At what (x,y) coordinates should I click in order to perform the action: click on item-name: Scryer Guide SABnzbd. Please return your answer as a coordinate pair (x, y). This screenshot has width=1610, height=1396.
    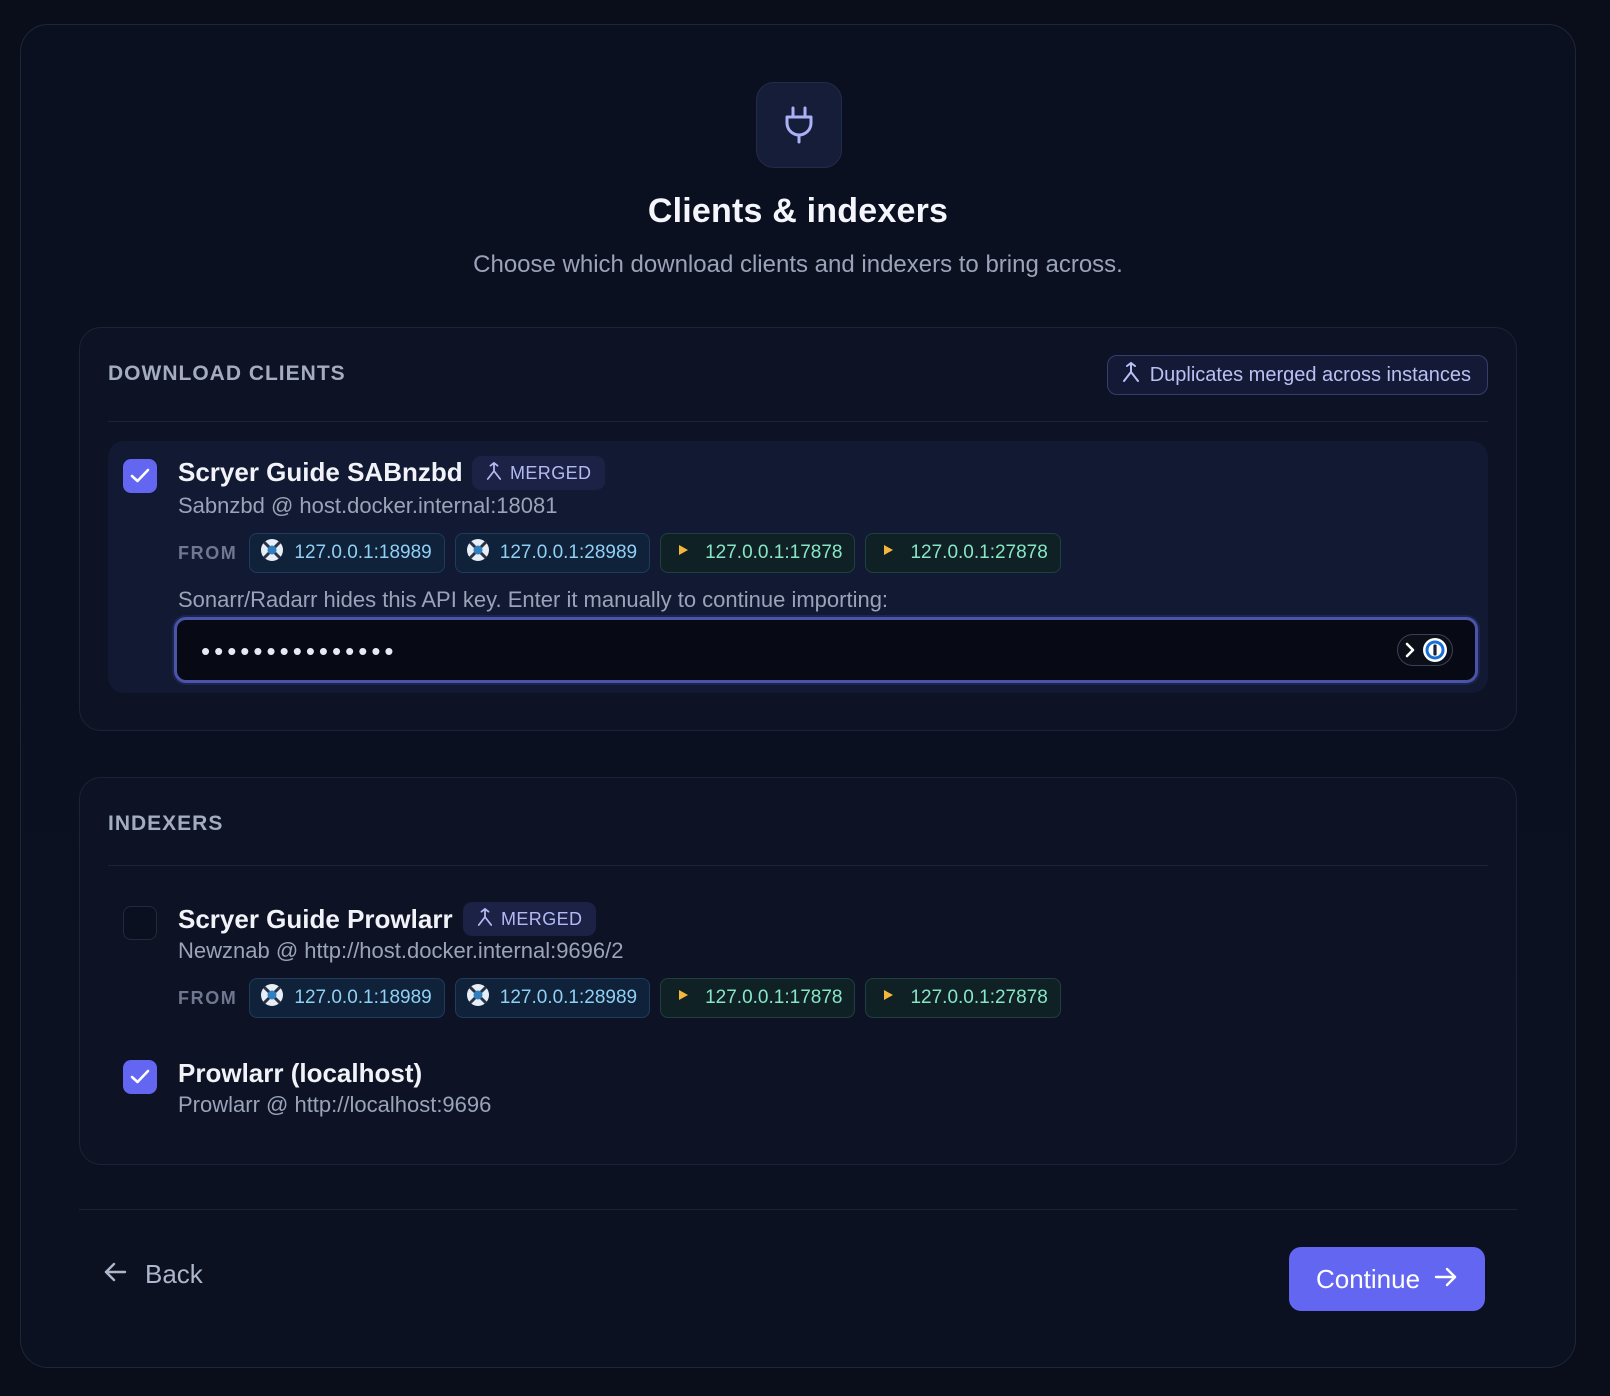
    Looking at the image, I should click on (320, 472).